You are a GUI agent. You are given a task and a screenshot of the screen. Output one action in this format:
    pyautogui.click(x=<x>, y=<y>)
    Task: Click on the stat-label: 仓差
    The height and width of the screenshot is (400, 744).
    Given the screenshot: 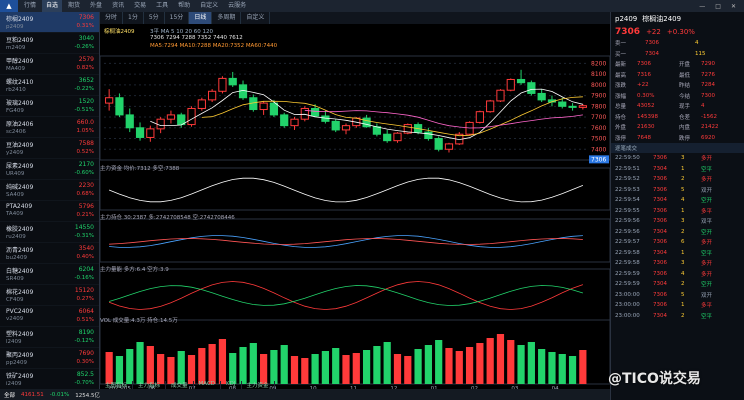 What is the action you would take?
    pyautogui.click(x=685, y=117)
    